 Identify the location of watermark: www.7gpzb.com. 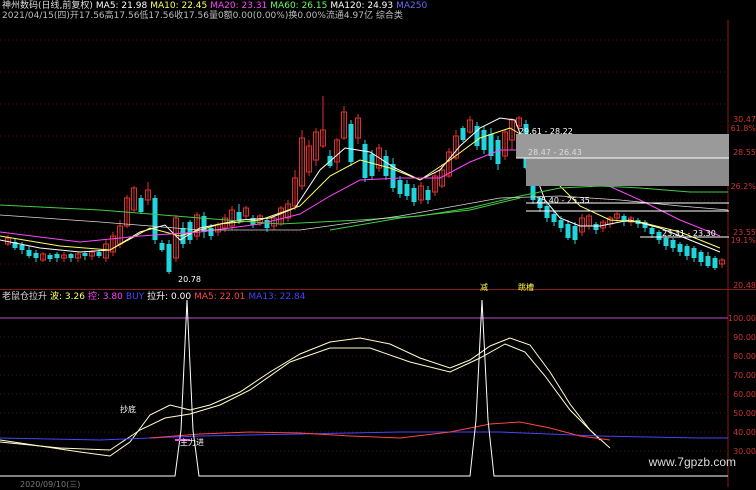
(692, 462).